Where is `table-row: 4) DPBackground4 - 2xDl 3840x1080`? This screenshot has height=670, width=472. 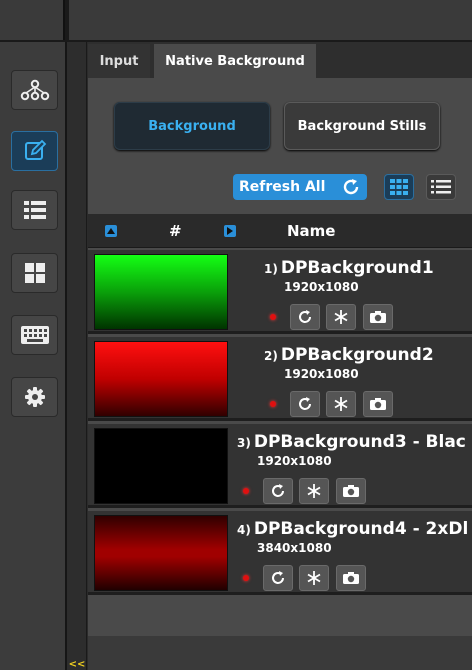 table-row: 4) DPBackground4 - 2xDl 3840x1080 is located at coordinates (280, 553).